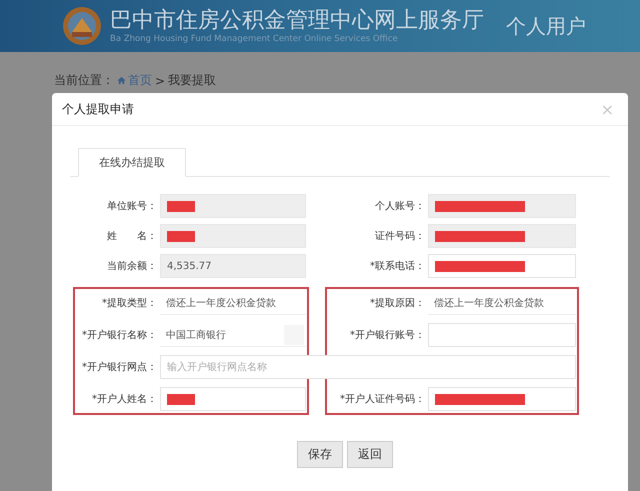  Describe the element at coordinates (98, 109) in the screenshot. I see `dialog-title: 个人提取申请` at that location.